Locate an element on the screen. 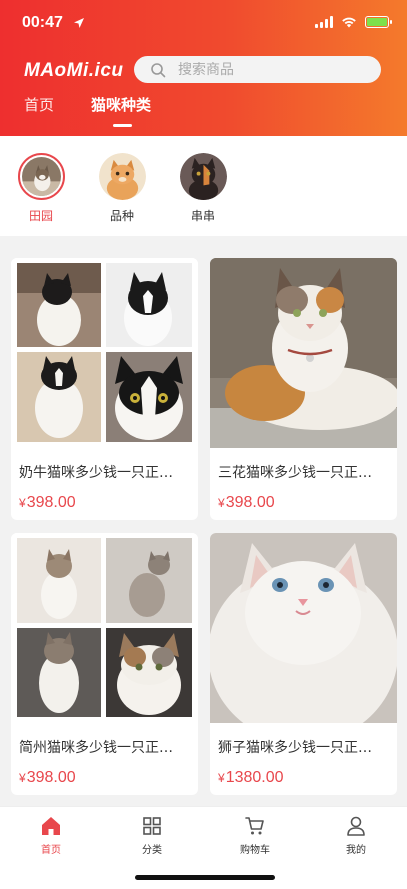 Image resolution: width=407 pixels, height=889 pixels. product-card: 三花猫咪多少钱一只正… ¥398.00 is located at coordinates (303, 389).